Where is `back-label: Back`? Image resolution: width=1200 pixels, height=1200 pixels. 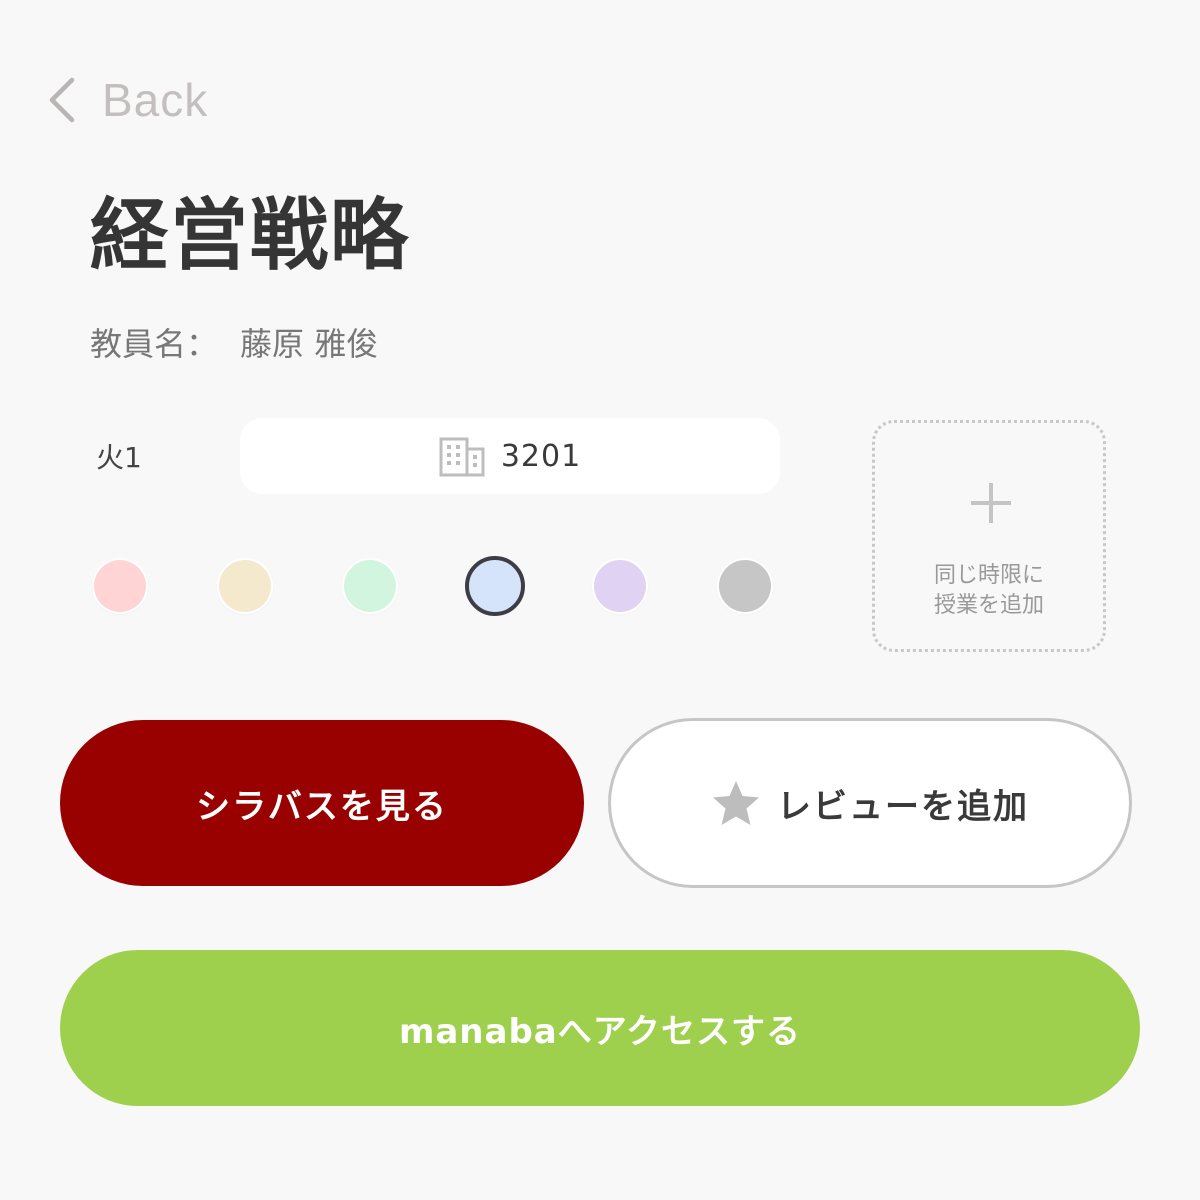
back-label: Back is located at coordinates (155, 100).